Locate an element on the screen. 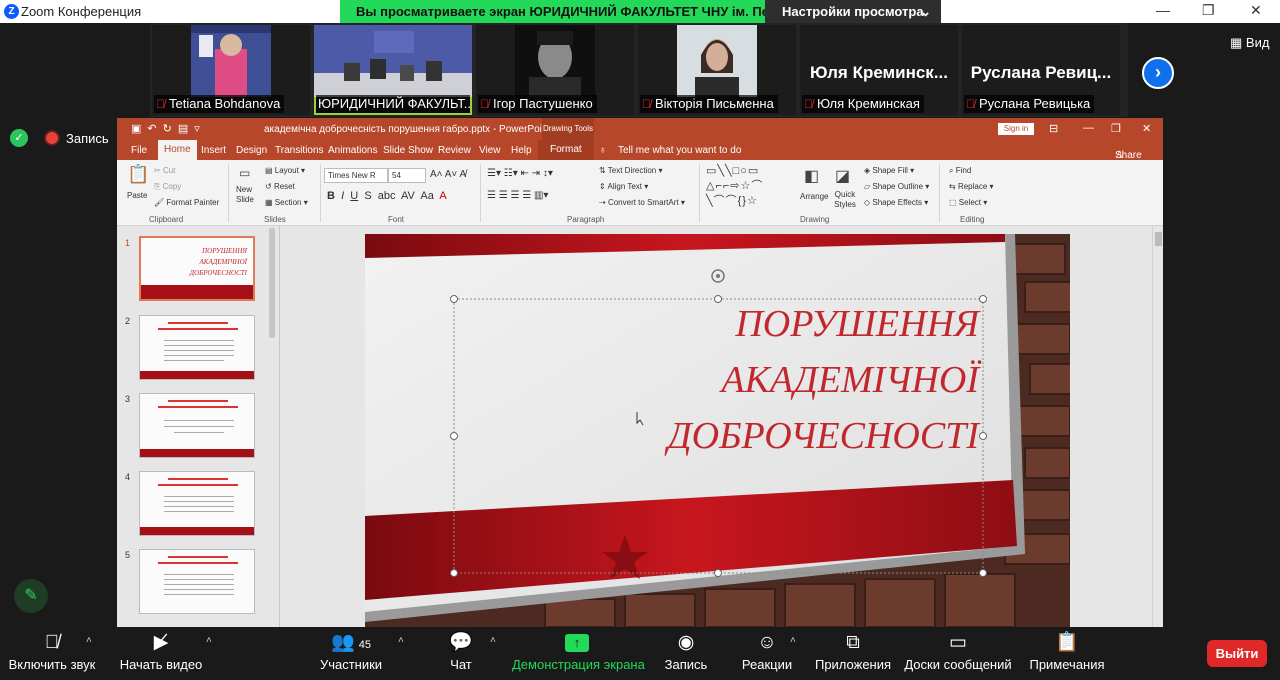 Image resolution: width=1280 pixels, height=680 pixels. format-painter-button: 🖌 Format Painter is located at coordinates (186, 202).